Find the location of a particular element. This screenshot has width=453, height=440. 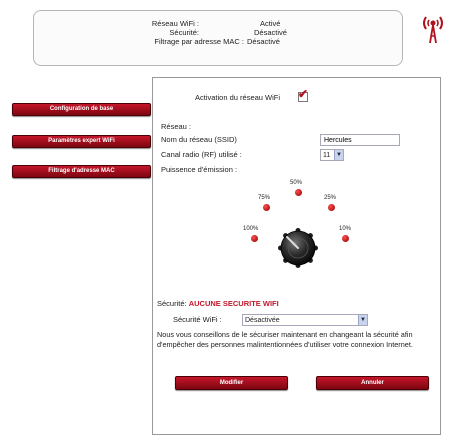

modify-button: Modifier is located at coordinates (231, 383).